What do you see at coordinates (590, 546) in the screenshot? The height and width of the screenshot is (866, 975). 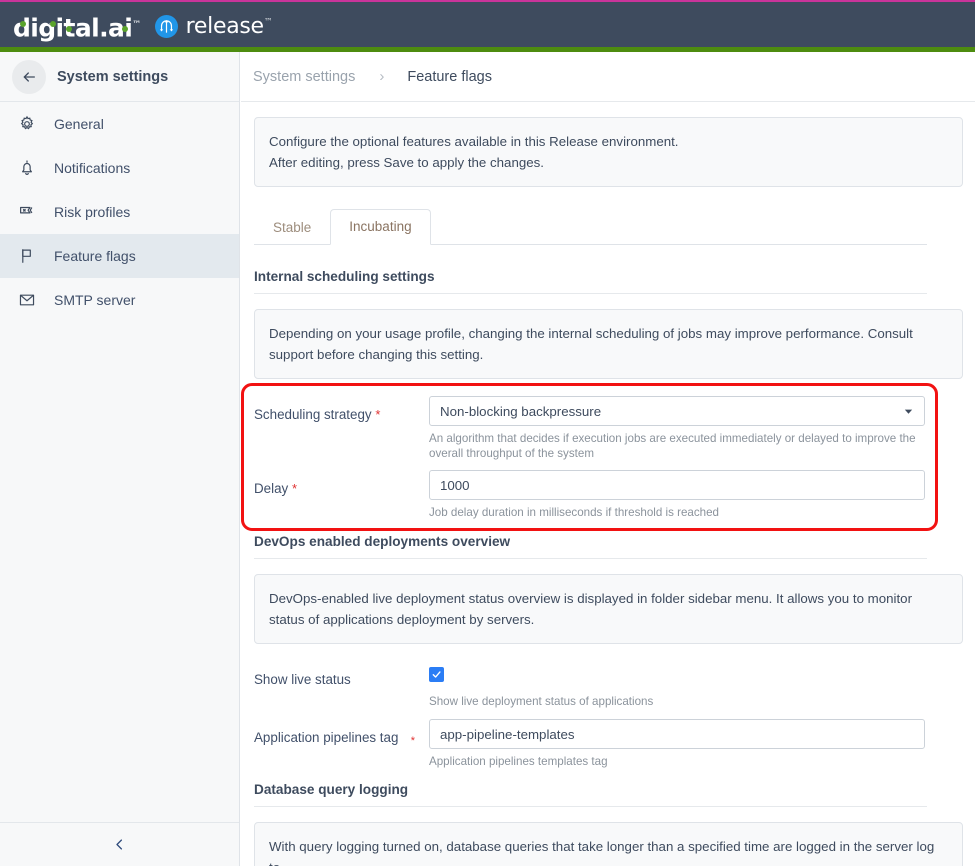 I see `section-title-devops: DevOps enabled deployments overview` at bounding box center [590, 546].